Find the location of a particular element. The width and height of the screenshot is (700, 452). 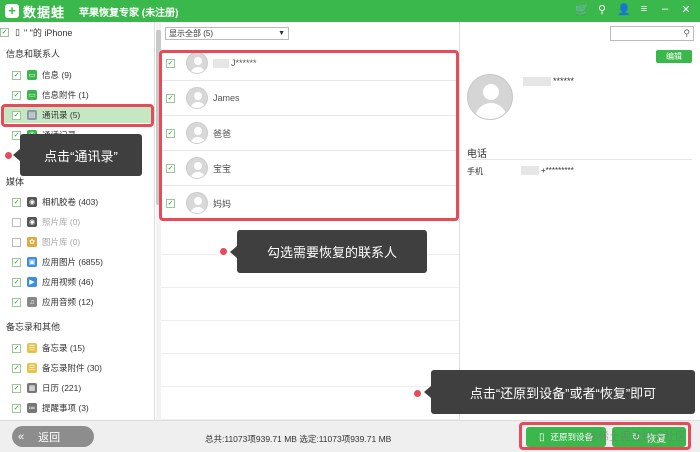

app-logo: + 数据蛙 is located at coordinates (35, 11).